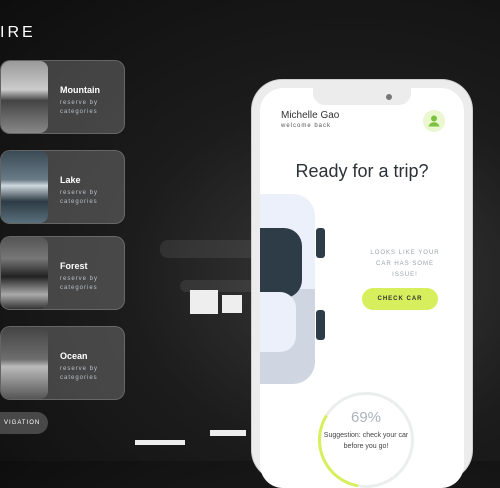  I want to click on mountain-thumbnail, so click(24, 97).